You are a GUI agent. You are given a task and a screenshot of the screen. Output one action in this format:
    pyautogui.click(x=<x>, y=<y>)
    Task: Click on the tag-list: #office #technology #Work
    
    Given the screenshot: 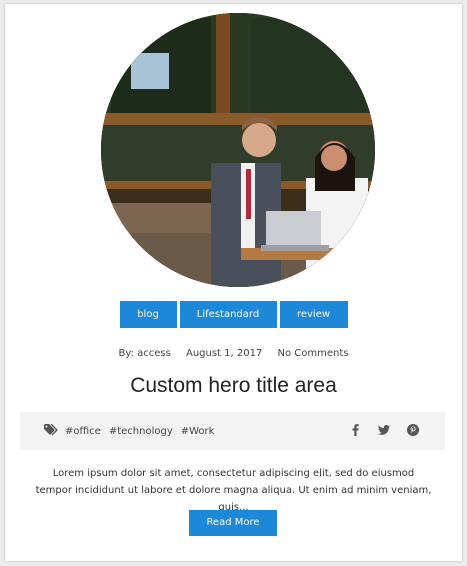 What is the action you would take?
    pyautogui.click(x=133, y=431)
    